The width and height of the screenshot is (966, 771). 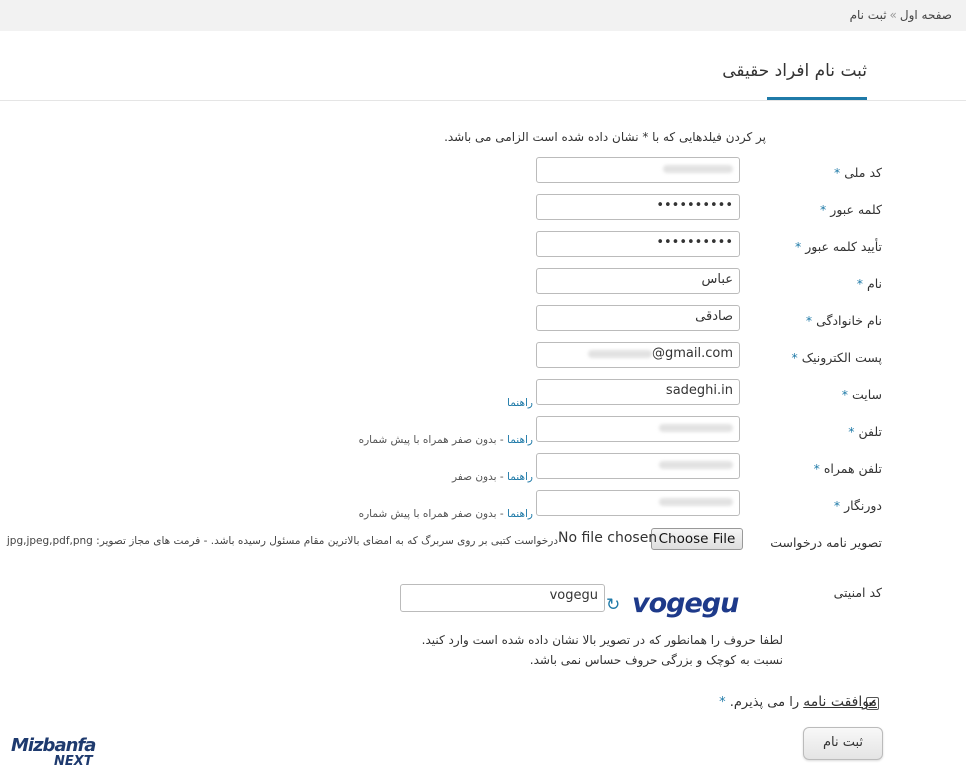 I want to click on website-hint: راهنما, so click(x=520, y=403).